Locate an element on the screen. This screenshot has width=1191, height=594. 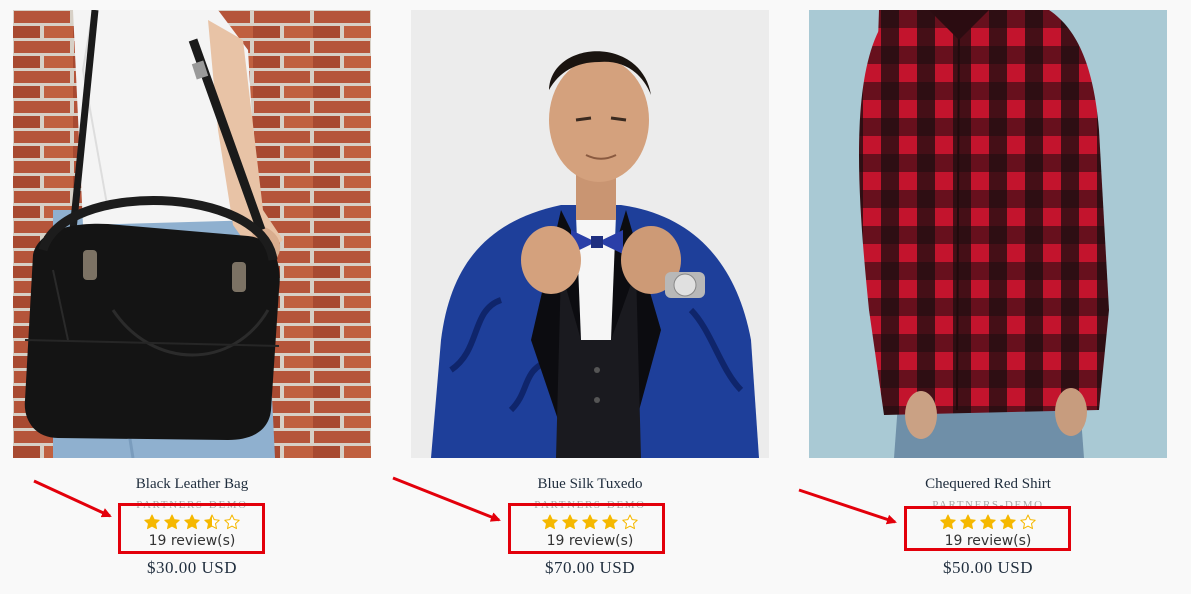
star-half-icon is located at coordinates (212, 522).